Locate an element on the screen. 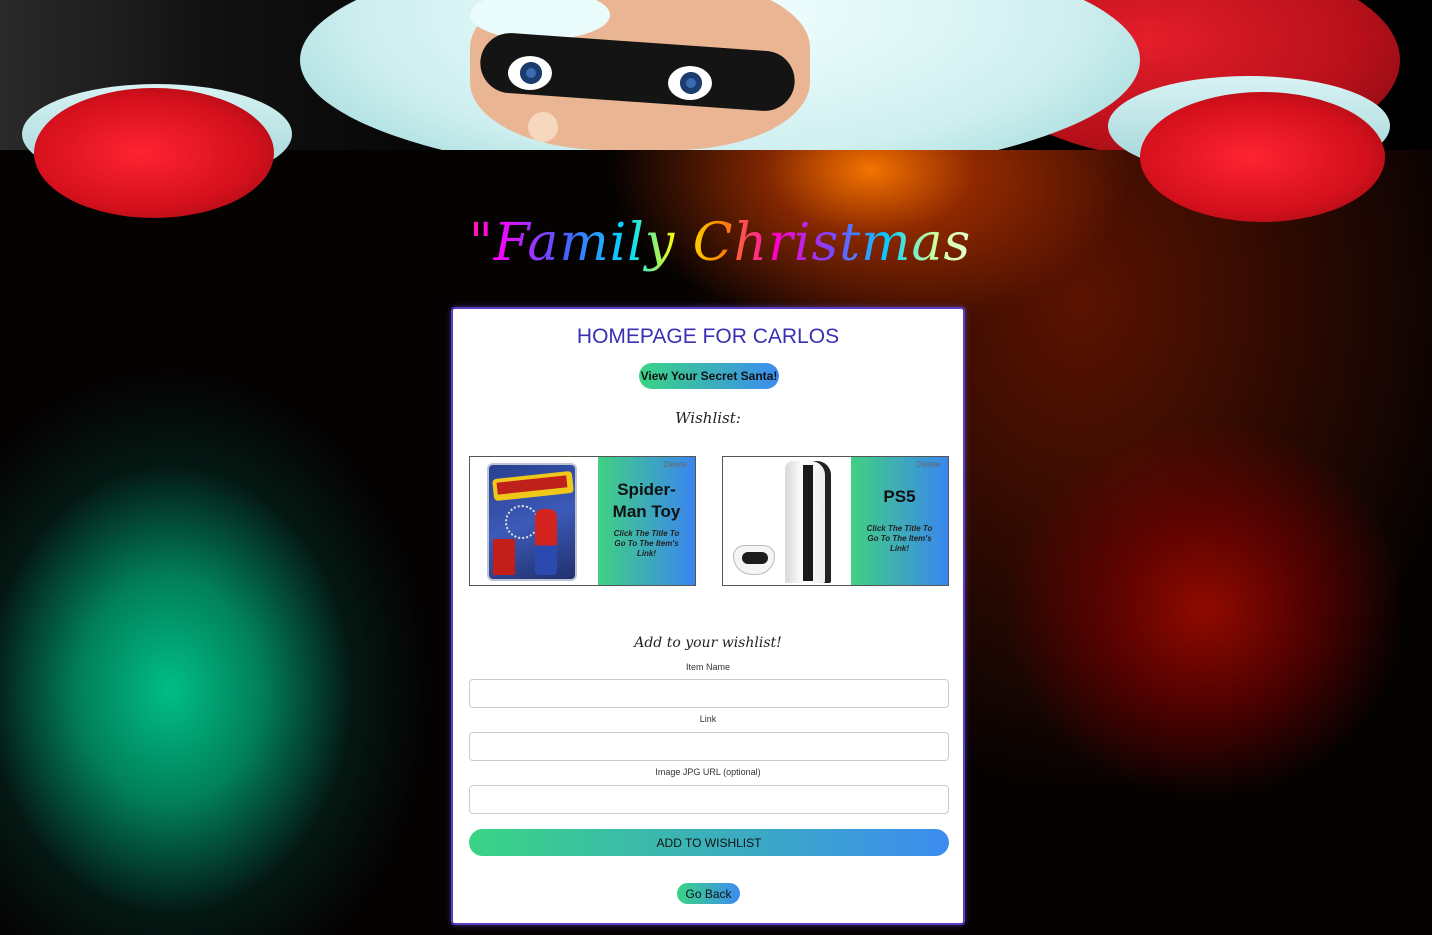 The height and width of the screenshot is (935, 1432). toy-box-card is located at coordinates (504, 557).